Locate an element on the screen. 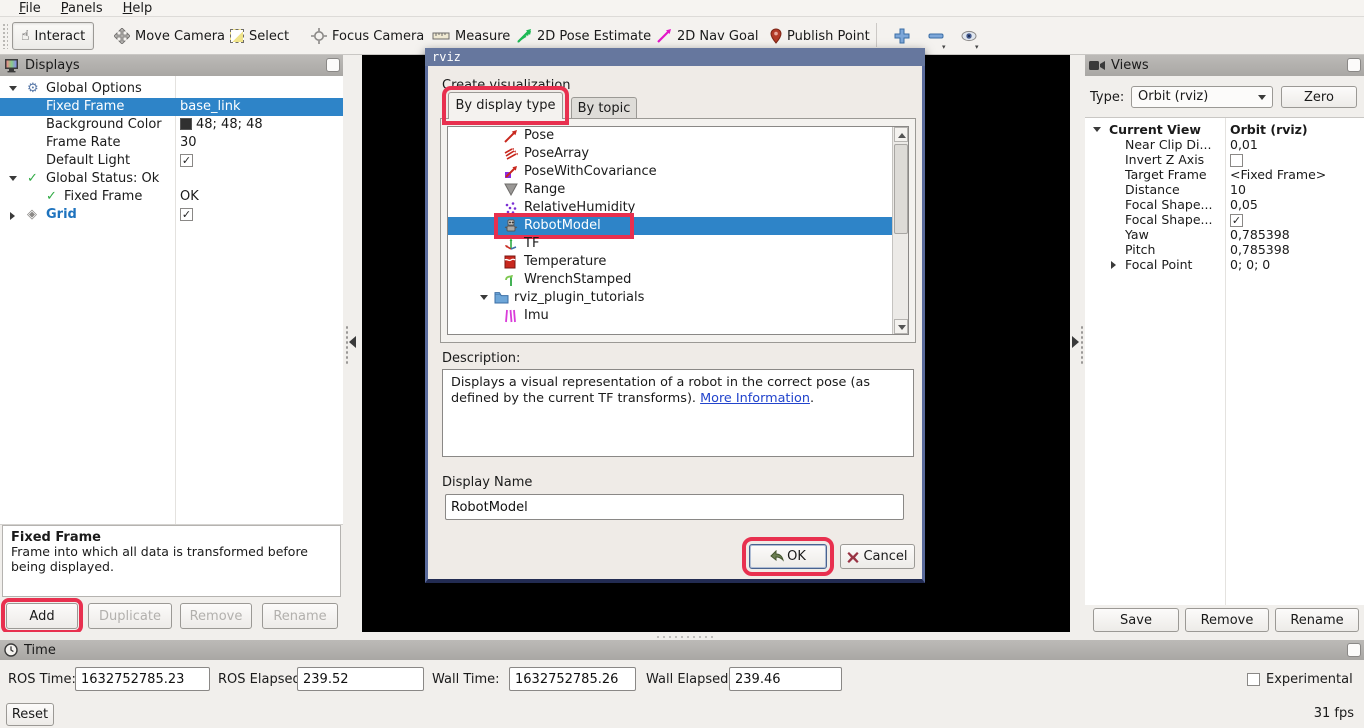 The height and width of the screenshot is (728, 1364). view-row-invert-z: Invert Z Axis is located at coordinates (1224, 159).